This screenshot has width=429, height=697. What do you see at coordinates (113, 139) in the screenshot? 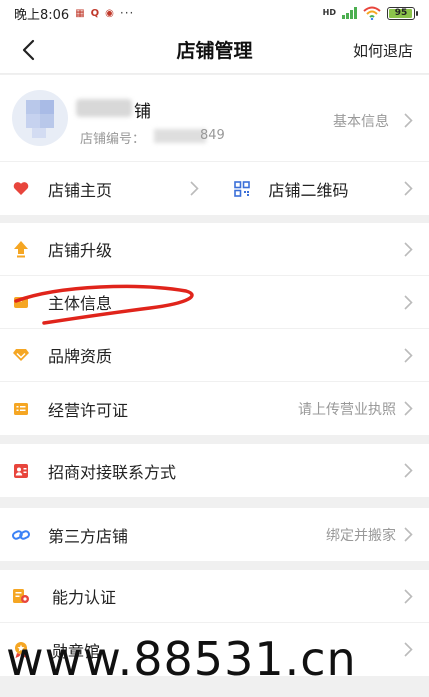
I see `shop-id-label: 店铺编号：` at bounding box center [113, 139].